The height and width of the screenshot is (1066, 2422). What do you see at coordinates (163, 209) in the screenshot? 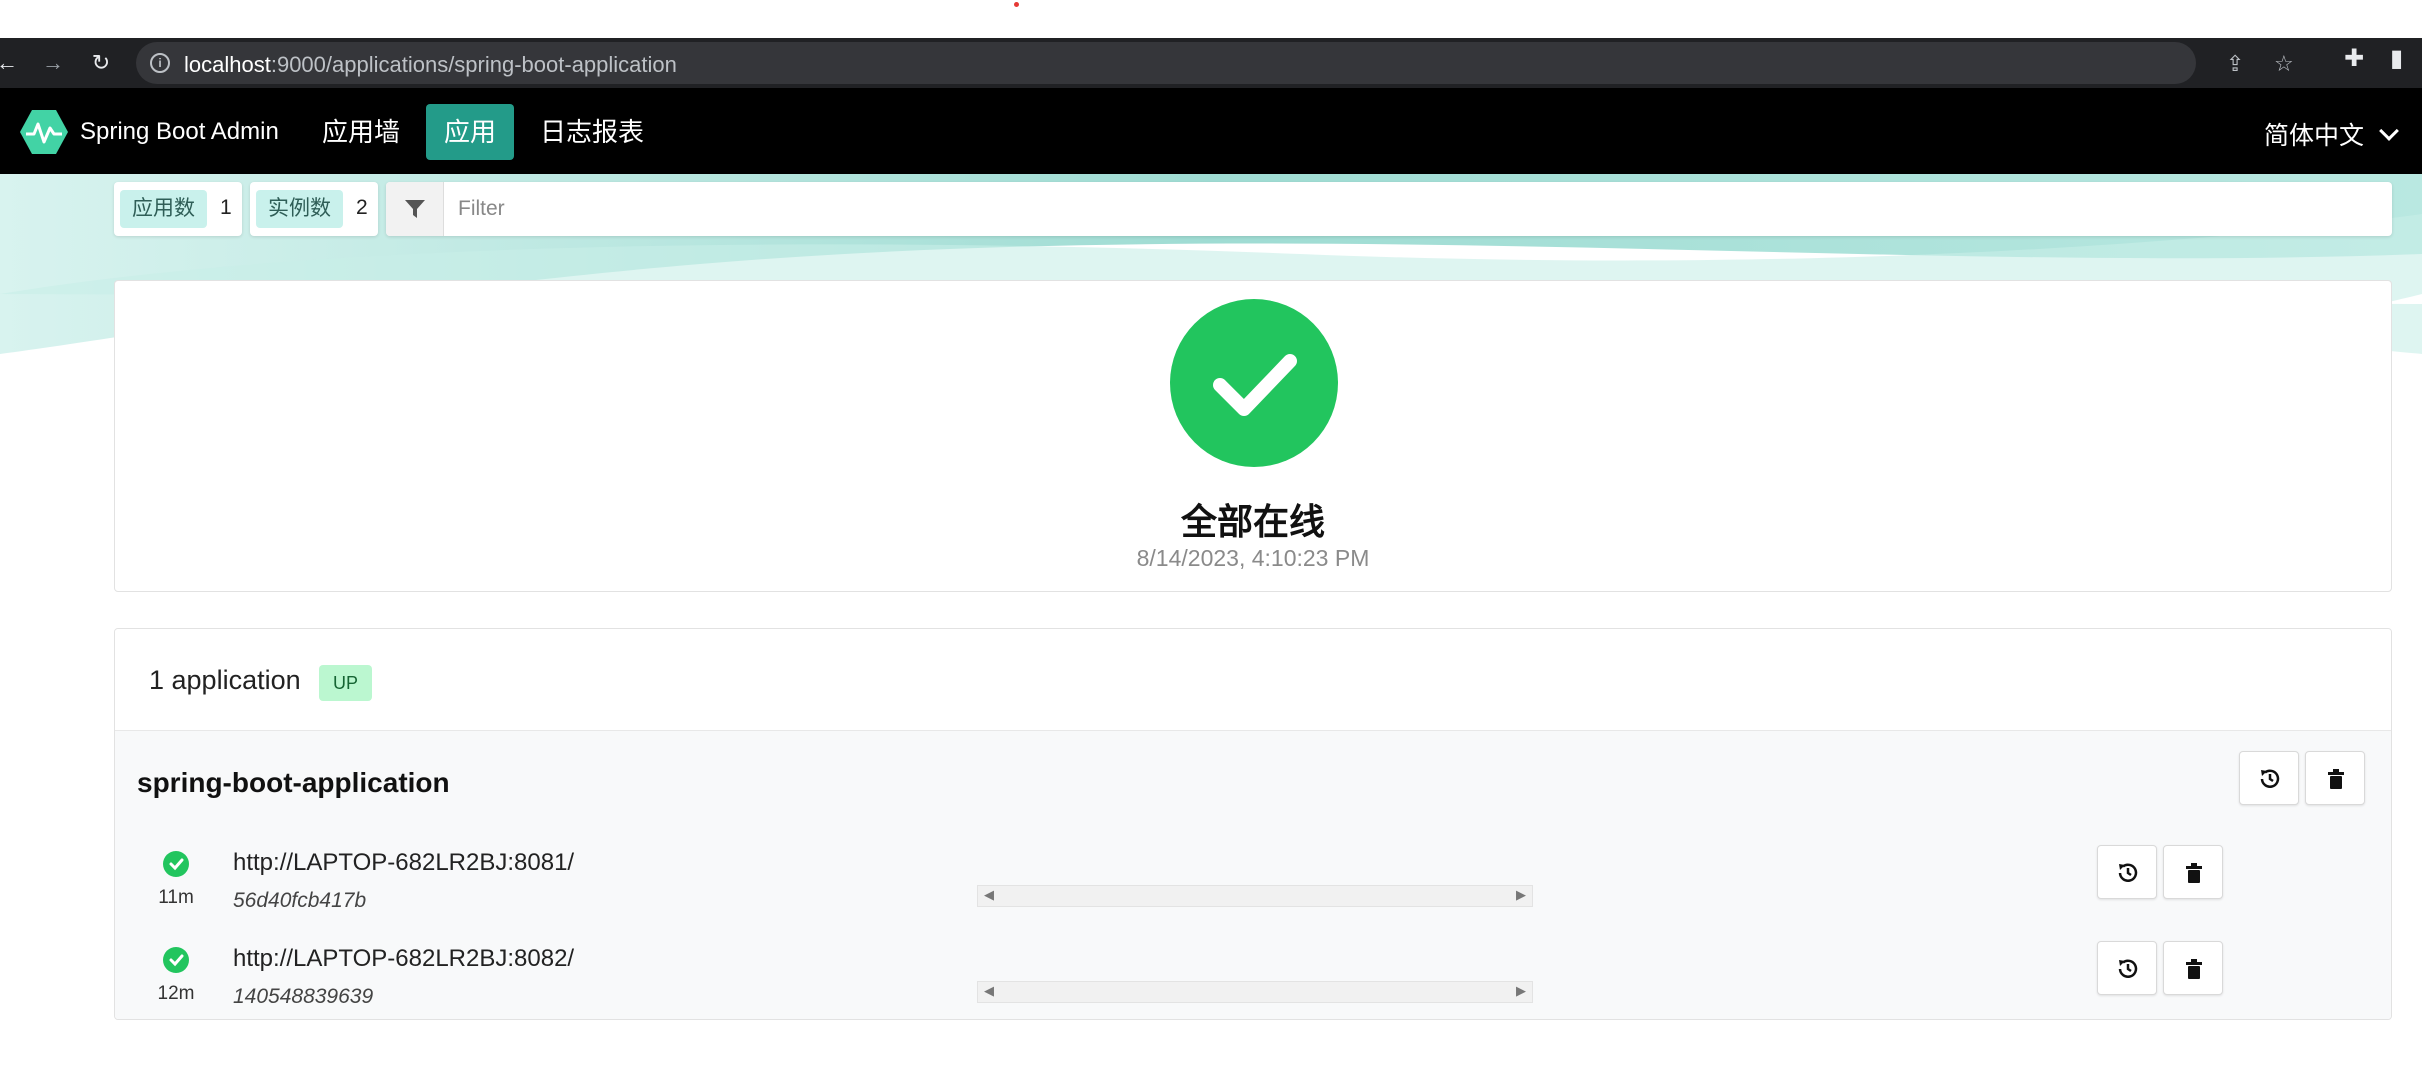
I see `apps-count-label: 应用数` at bounding box center [163, 209].